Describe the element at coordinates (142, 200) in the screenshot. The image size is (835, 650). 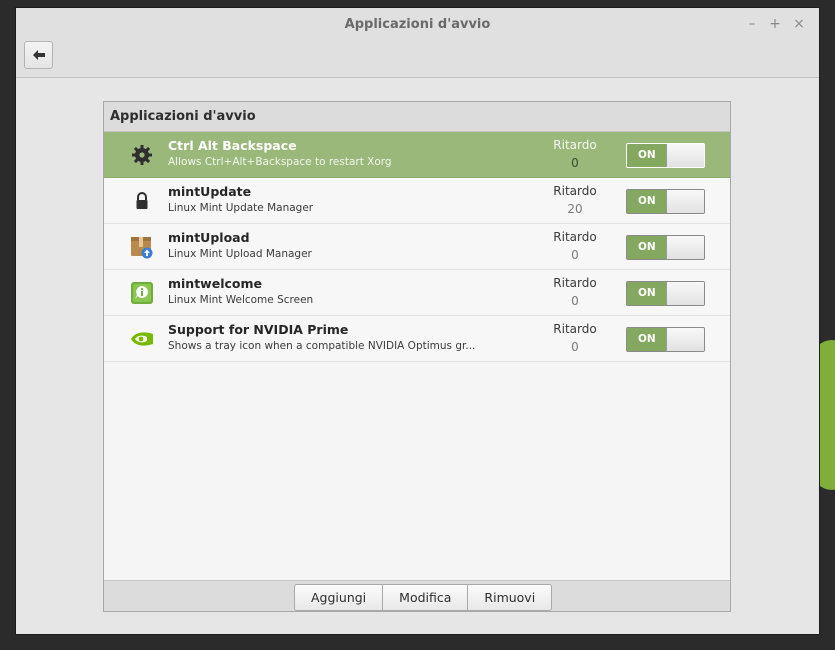
I see `lock-icon` at that location.